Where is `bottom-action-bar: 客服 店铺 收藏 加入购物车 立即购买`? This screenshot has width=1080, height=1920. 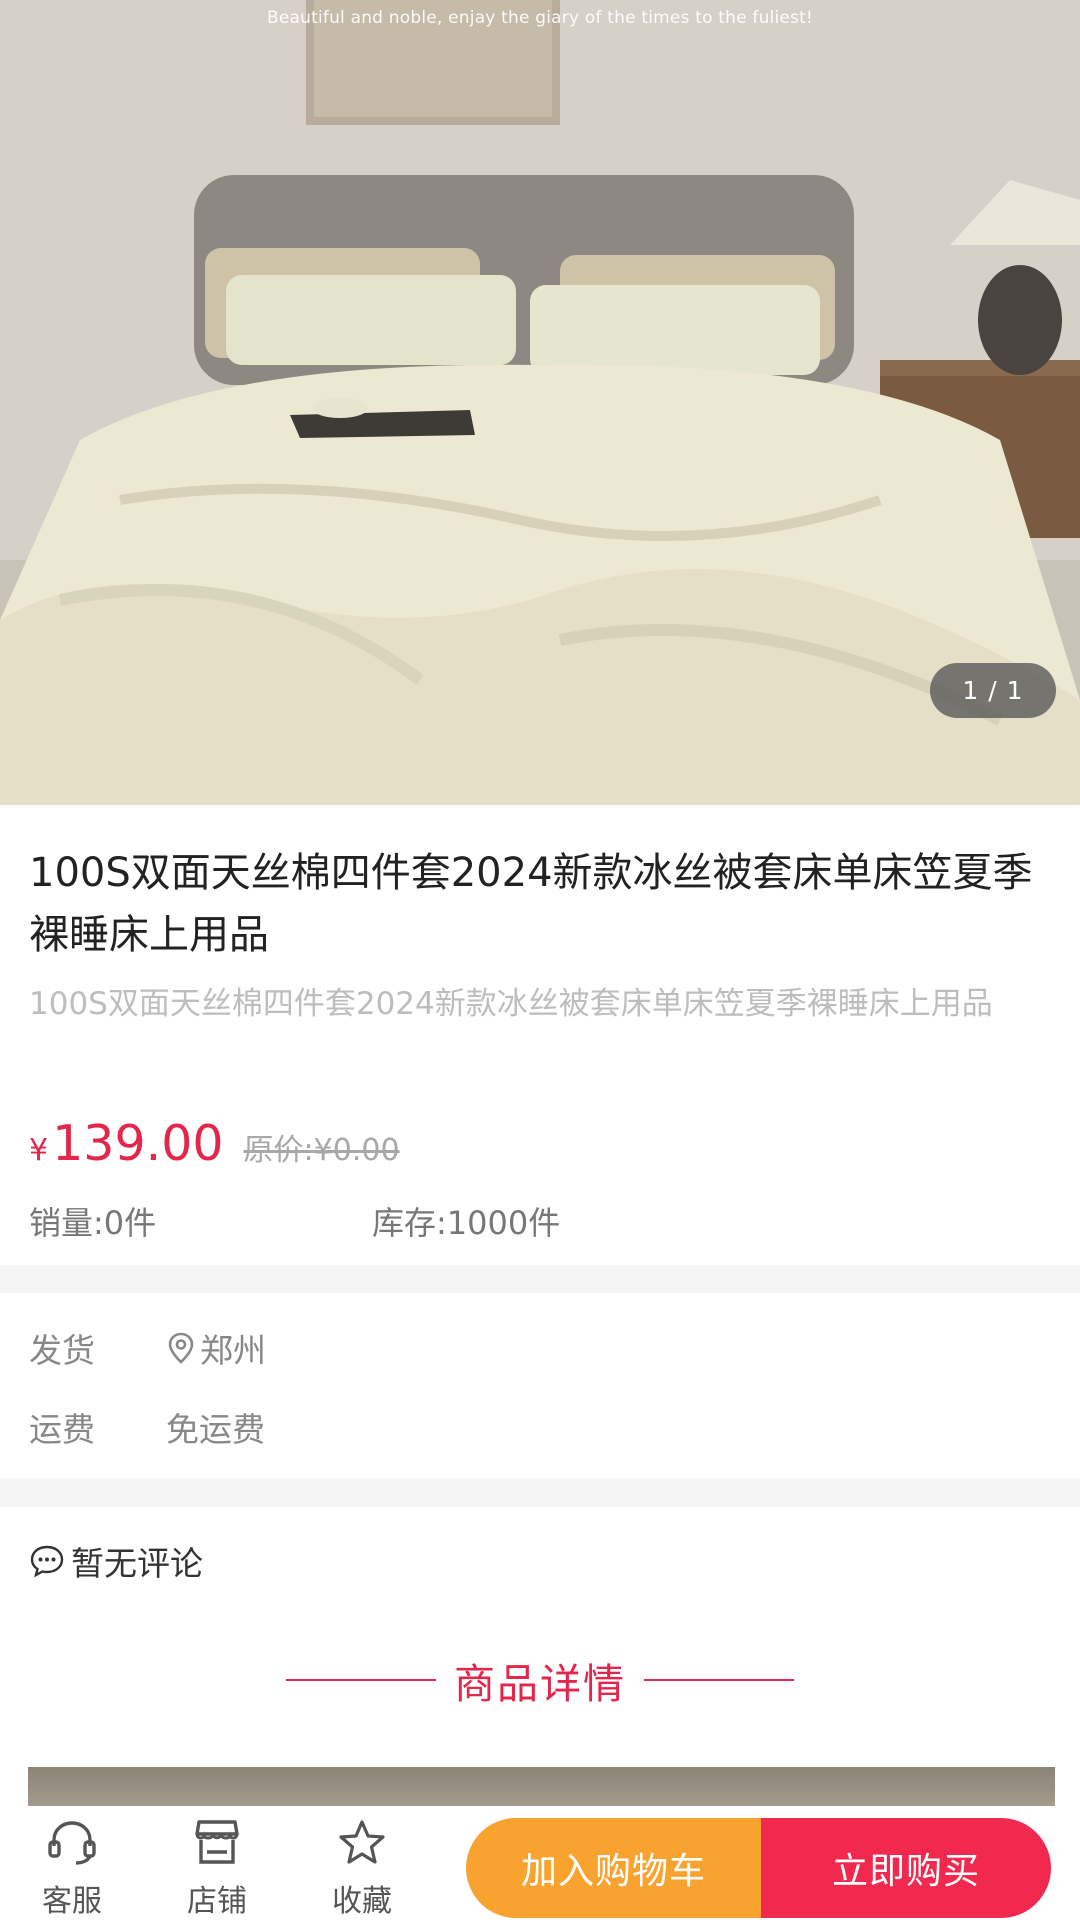 bottom-action-bar: 客服 店铺 收藏 加入购物车 立即购买 is located at coordinates (540, 1863).